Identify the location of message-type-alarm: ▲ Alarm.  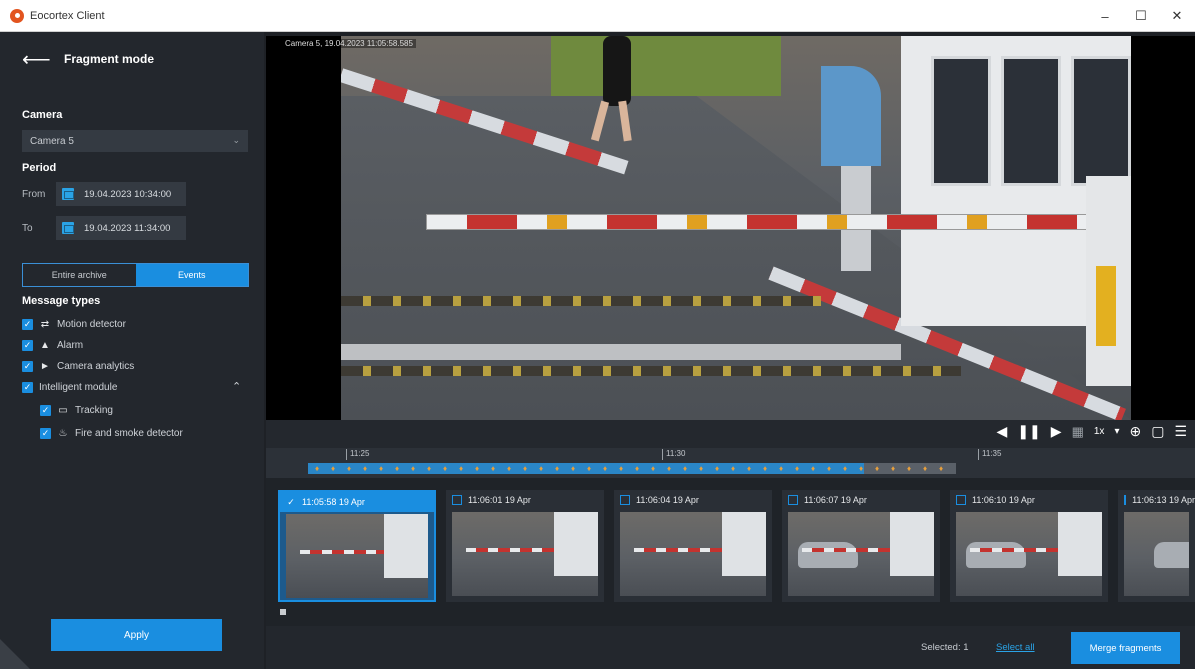
(52, 345).